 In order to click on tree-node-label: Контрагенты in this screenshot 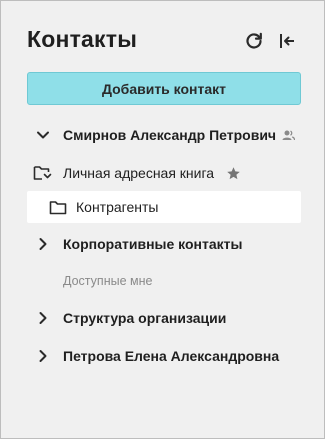, I will do `click(117, 207)`.